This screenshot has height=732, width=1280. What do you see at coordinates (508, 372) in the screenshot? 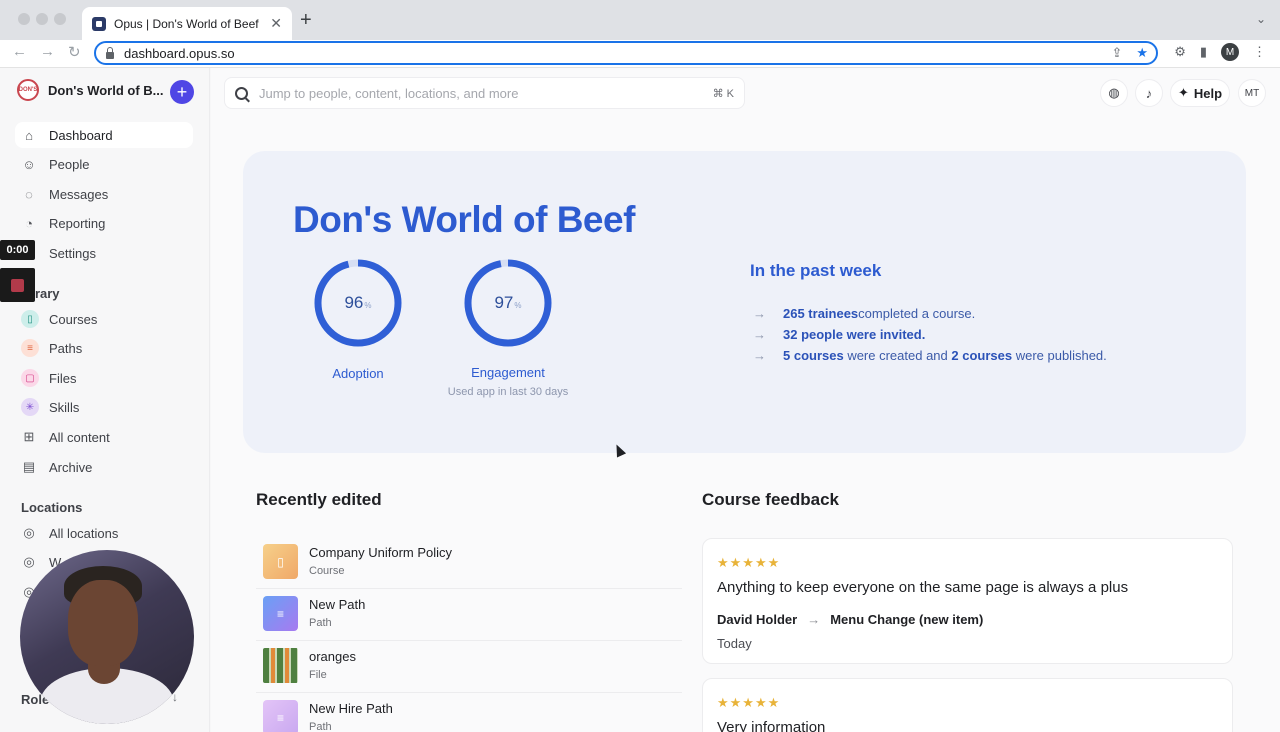
I see `engagement-label: Engagement` at bounding box center [508, 372].